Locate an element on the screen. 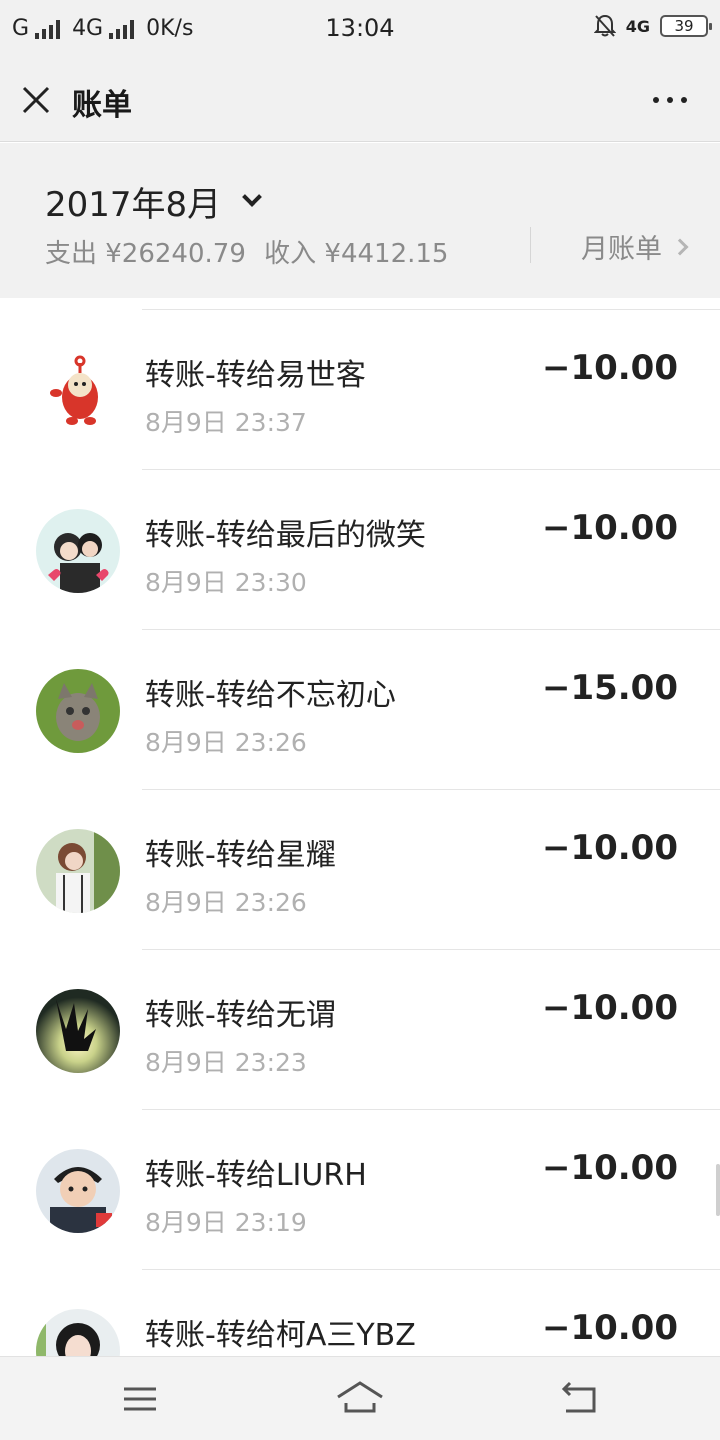 This screenshot has height=1440, width=720. couple-avatar is located at coordinates (78, 551).